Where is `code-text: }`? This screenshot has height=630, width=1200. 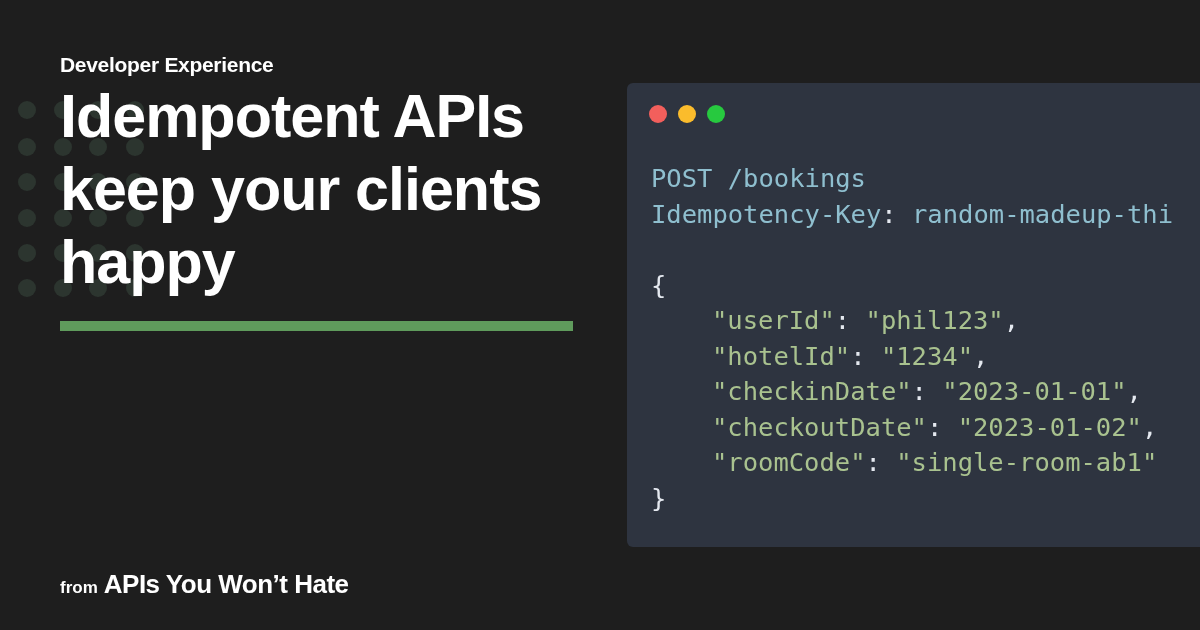
code-text: } is located at coordinates (659, 498).